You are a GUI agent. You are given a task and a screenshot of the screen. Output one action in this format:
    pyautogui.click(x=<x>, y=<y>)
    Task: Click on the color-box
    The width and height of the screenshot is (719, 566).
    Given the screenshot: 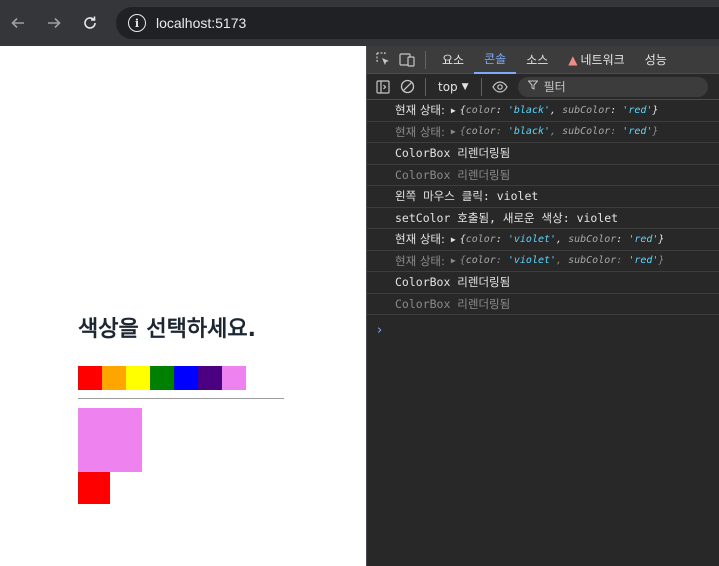 What is the action you would take?
    pyautogui.click(x=110, y=440)
    